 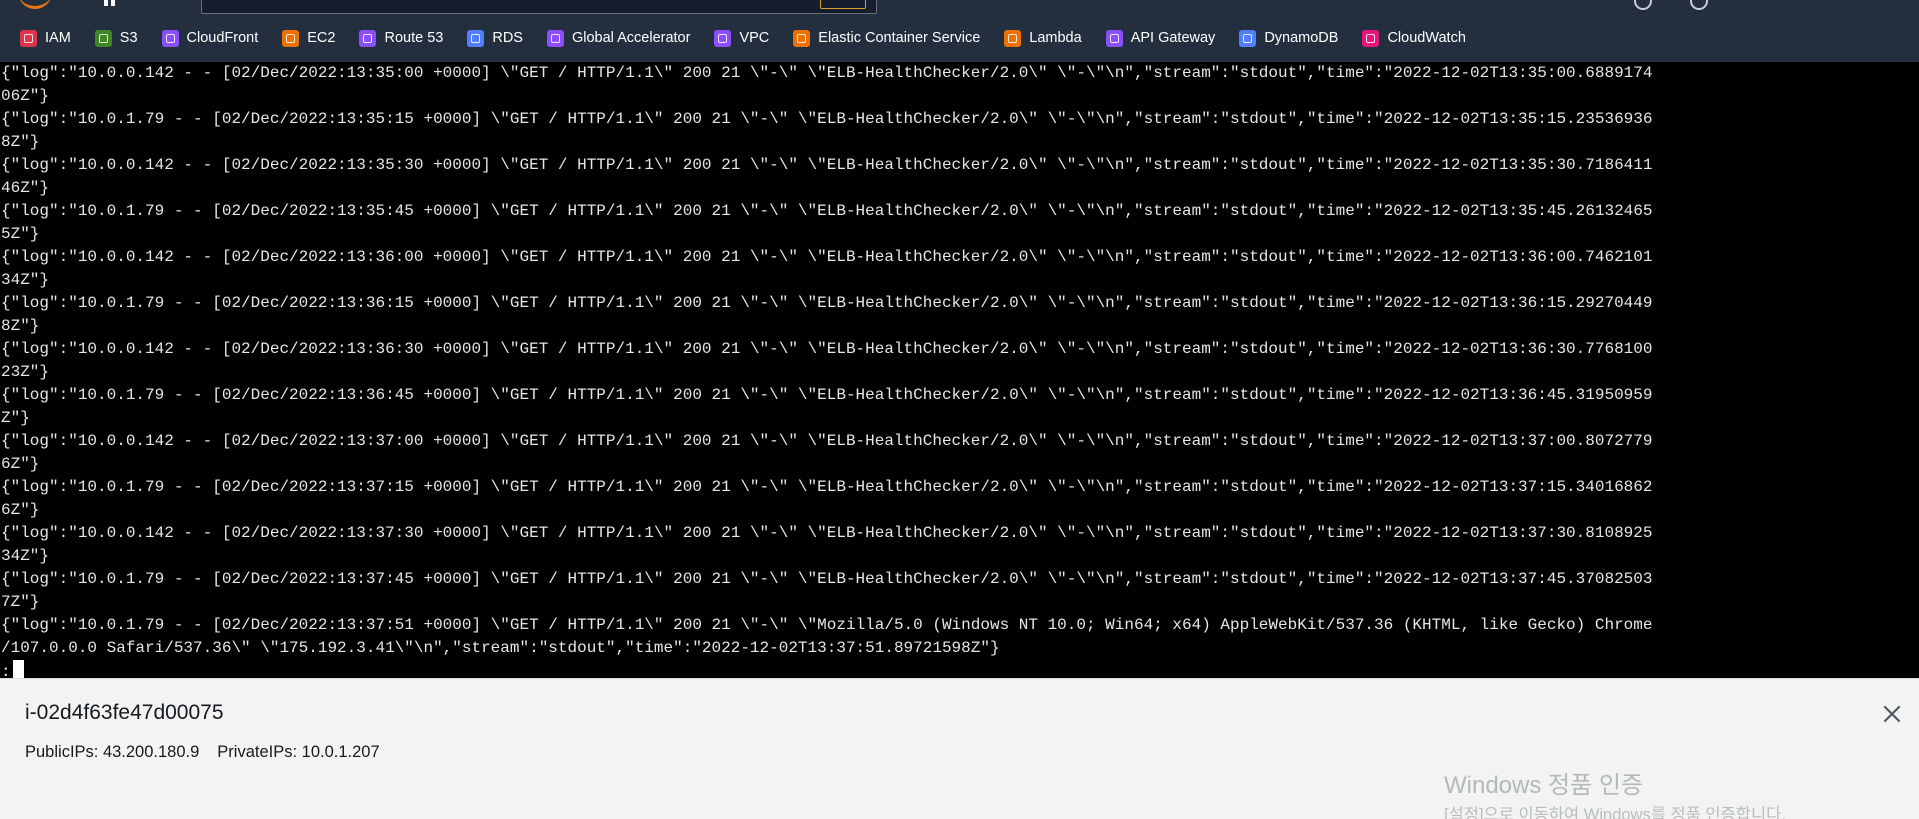 I want to click on route53-icon, so click(x=368, y=38).